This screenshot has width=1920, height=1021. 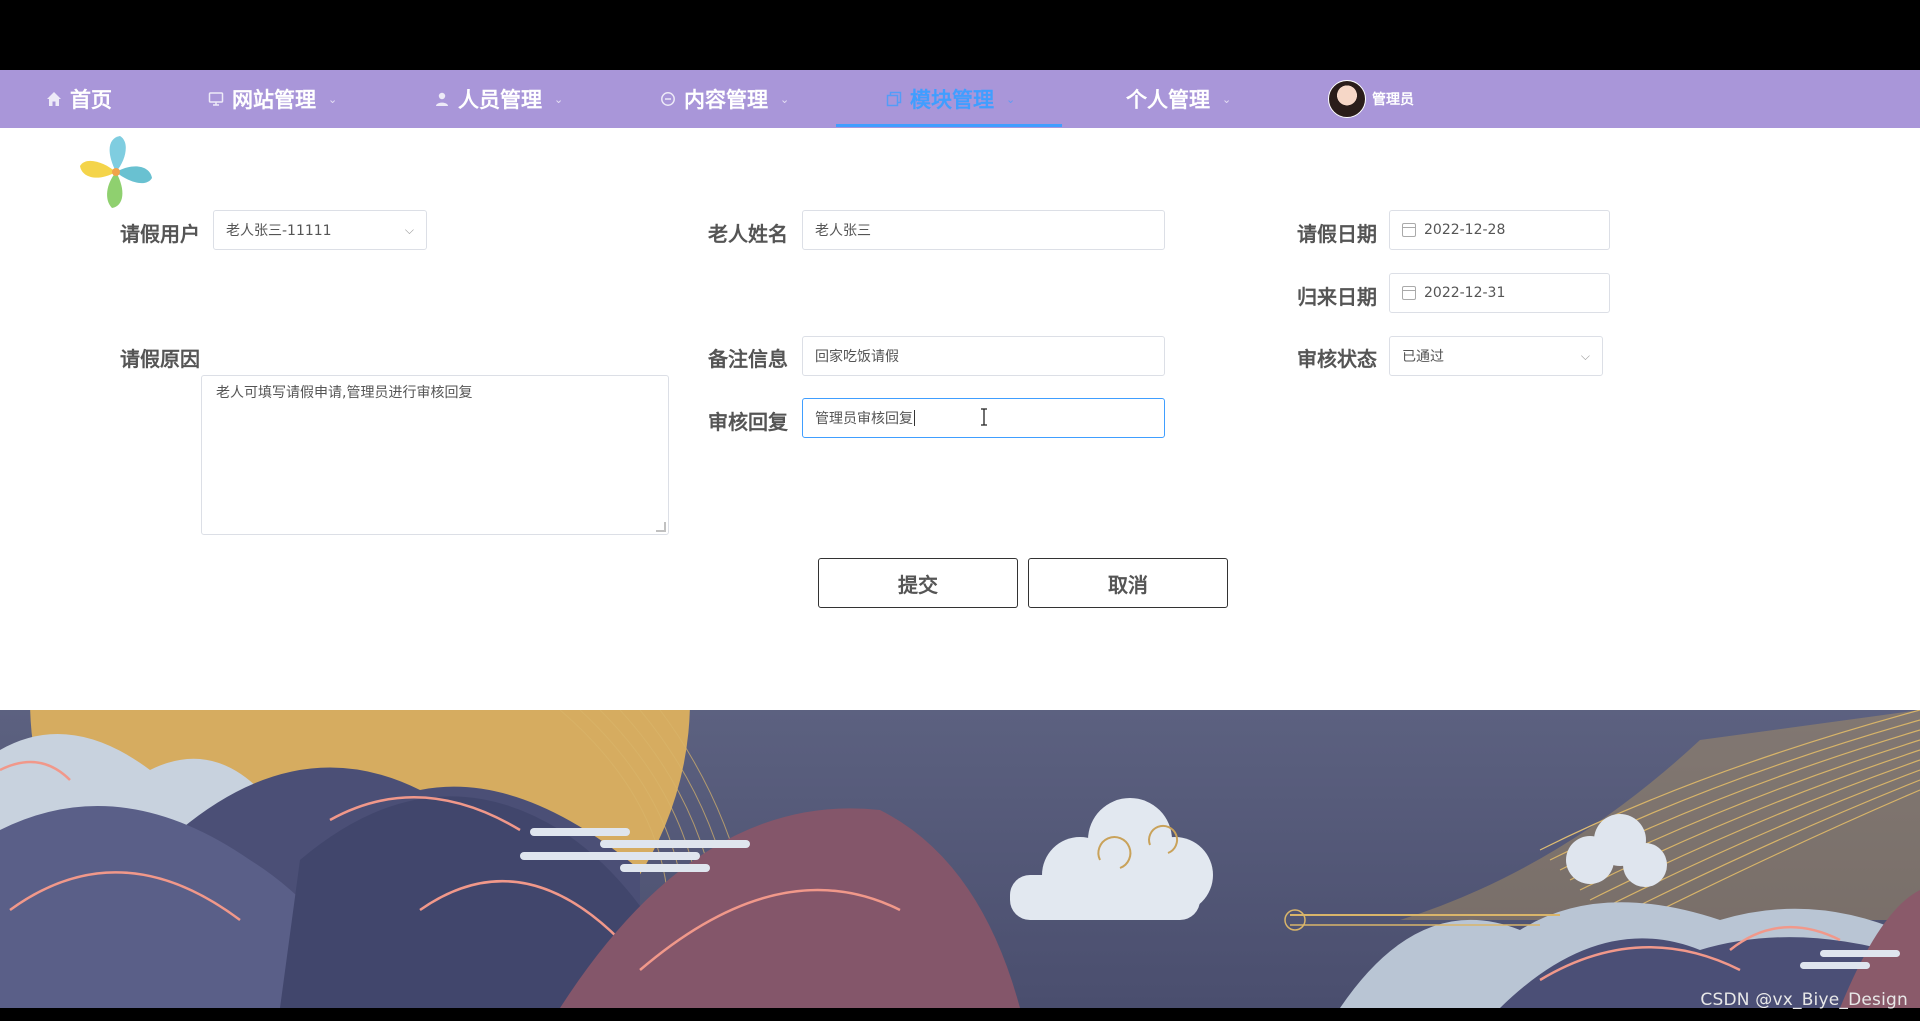 I want to click on remark-value: 回家吃饭请假, so click(x=857, y=357).